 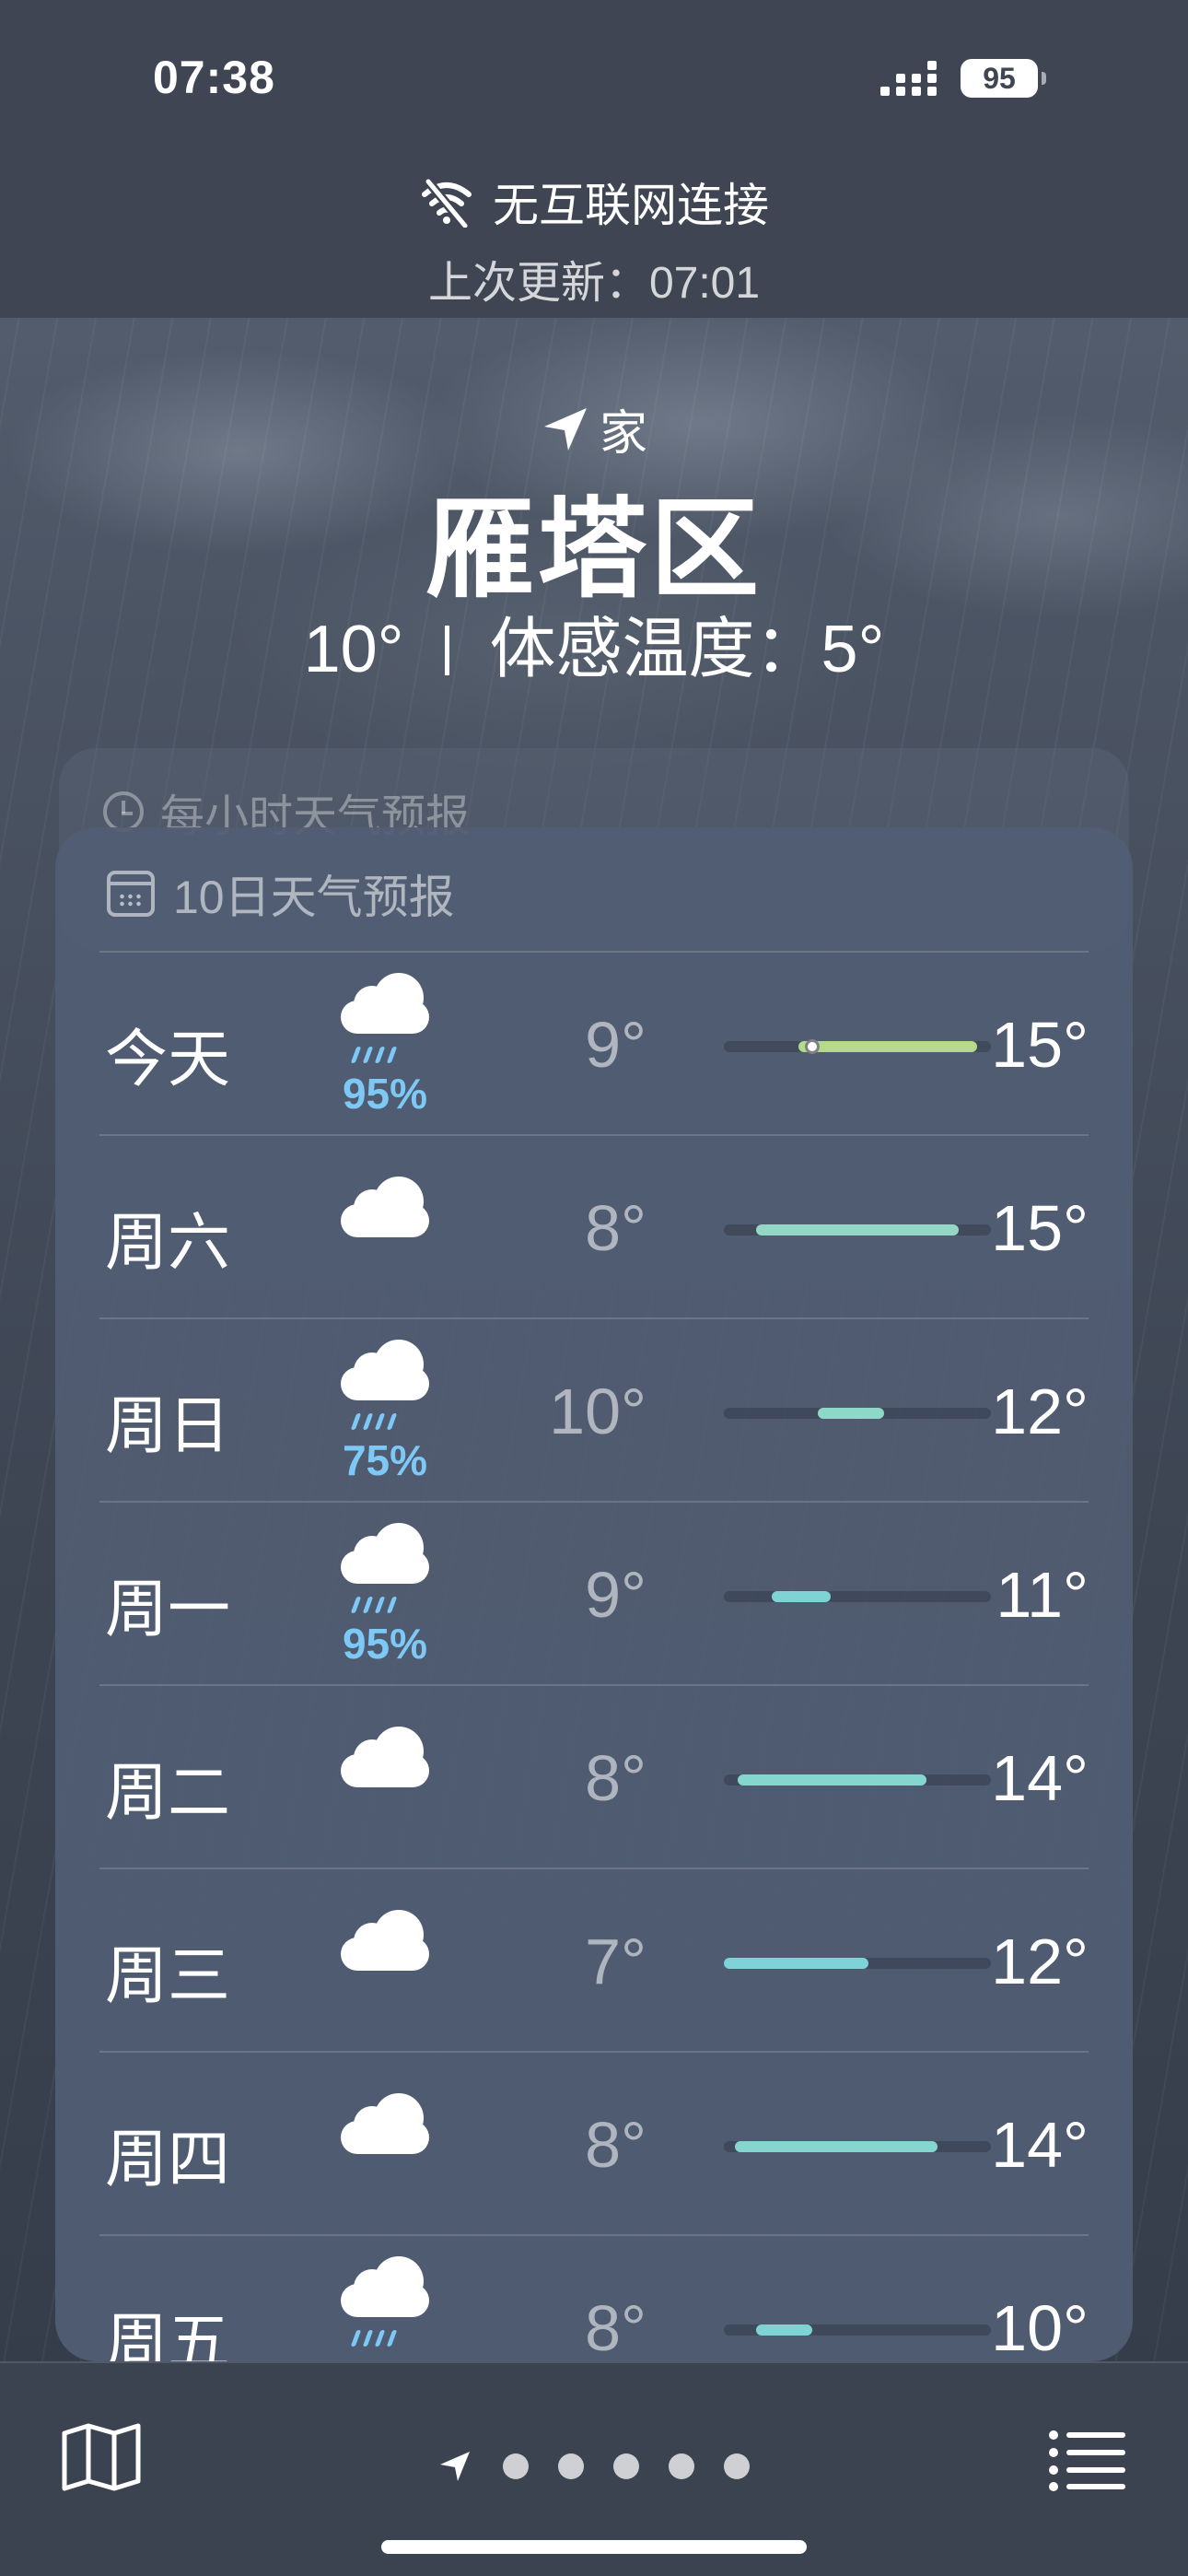 I want to click on forecast-day: 周三, so click(x=168, y=1976).